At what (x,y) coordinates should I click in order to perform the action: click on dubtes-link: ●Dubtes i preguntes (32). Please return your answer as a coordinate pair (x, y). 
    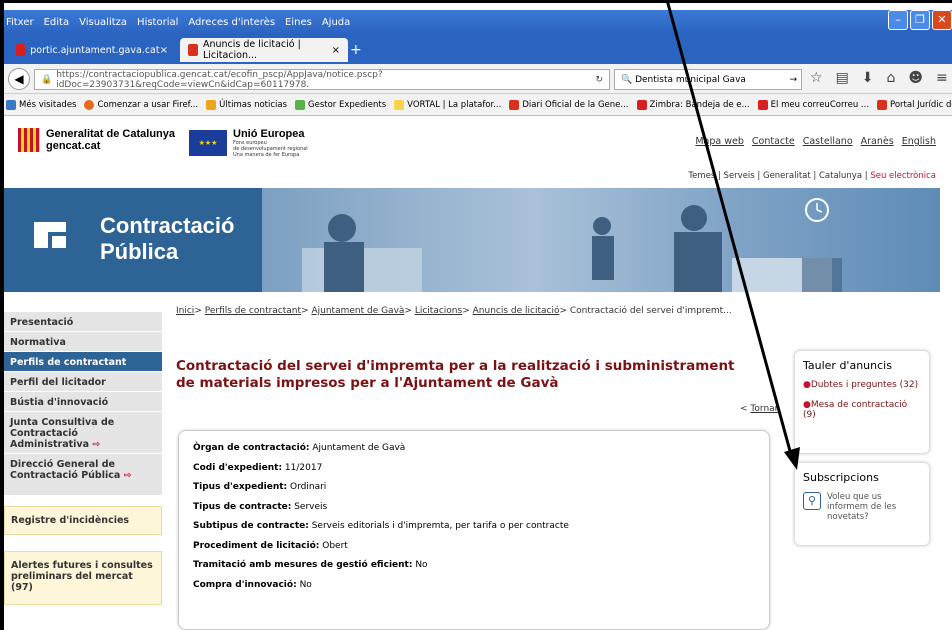
    Looking at the image, I should click on (862, 385).